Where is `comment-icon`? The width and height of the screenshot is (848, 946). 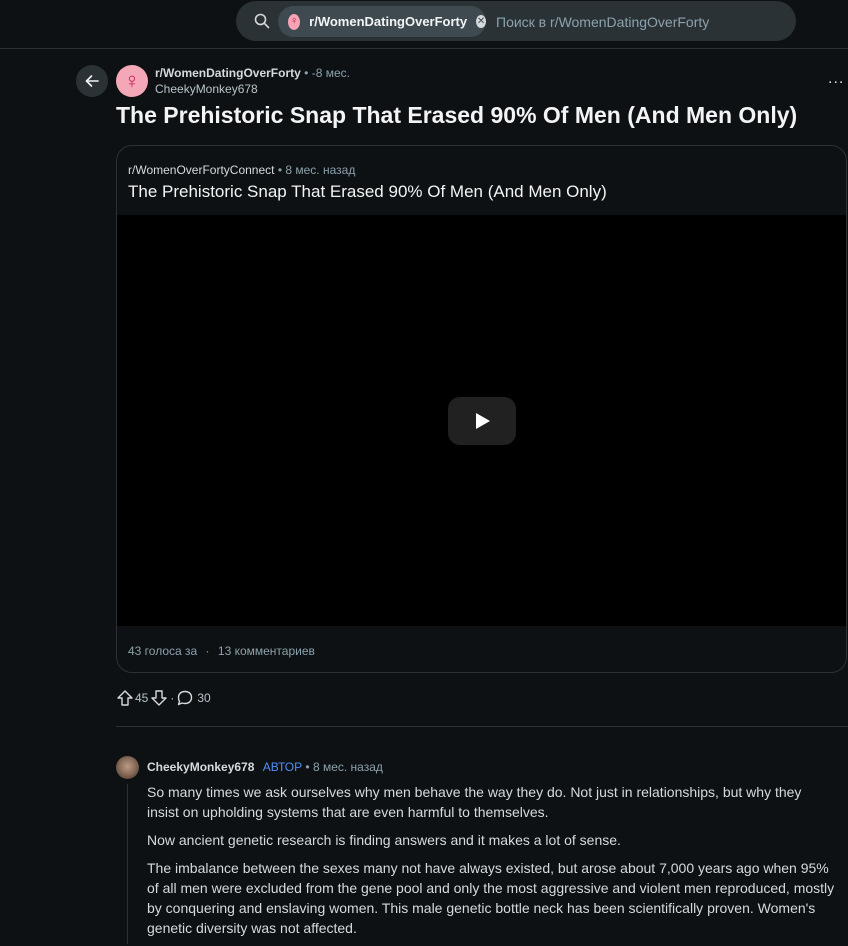 comment-icon is located at coordinates (185, 698).